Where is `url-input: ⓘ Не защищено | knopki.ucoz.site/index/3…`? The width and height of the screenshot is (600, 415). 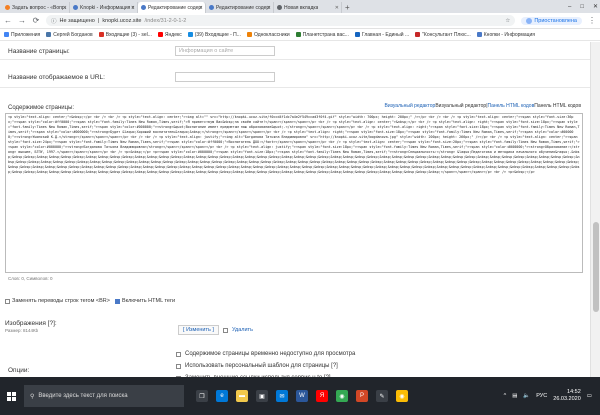 url-input: ⓘ Не защищено | knopki.ucoz.site/index/3… is located at coordinates (281, 20).